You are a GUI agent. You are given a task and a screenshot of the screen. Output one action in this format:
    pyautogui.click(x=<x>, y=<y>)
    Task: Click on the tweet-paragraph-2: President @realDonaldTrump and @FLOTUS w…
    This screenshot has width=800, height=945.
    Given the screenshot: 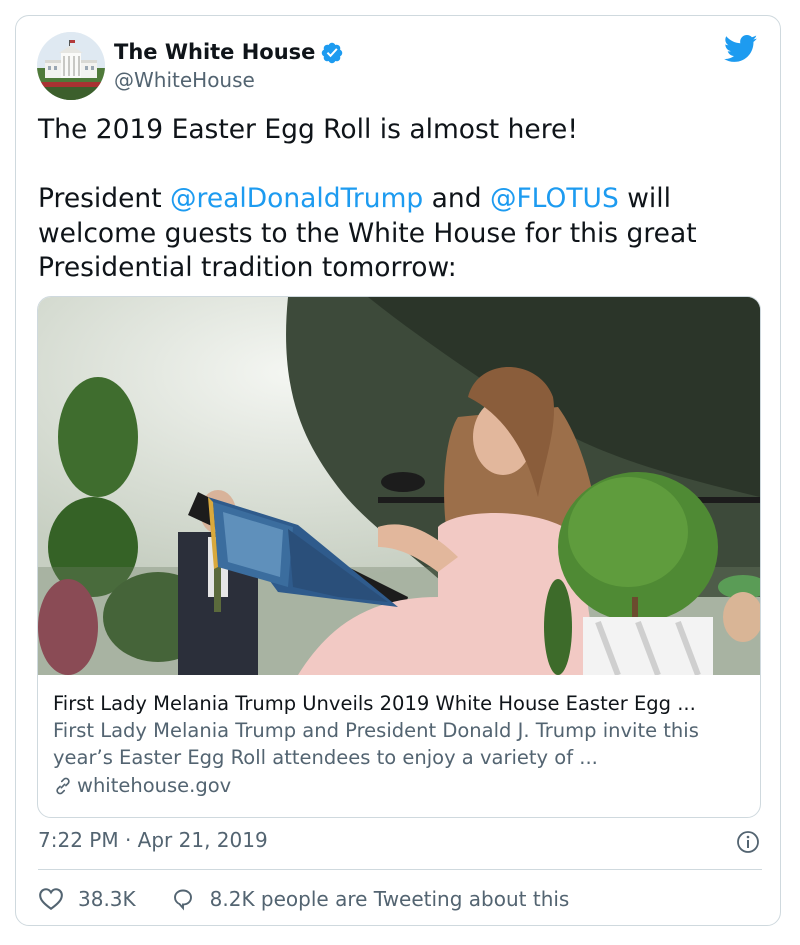 What is the action you would take?
    pyautogui.click(x=388, y=234)
    